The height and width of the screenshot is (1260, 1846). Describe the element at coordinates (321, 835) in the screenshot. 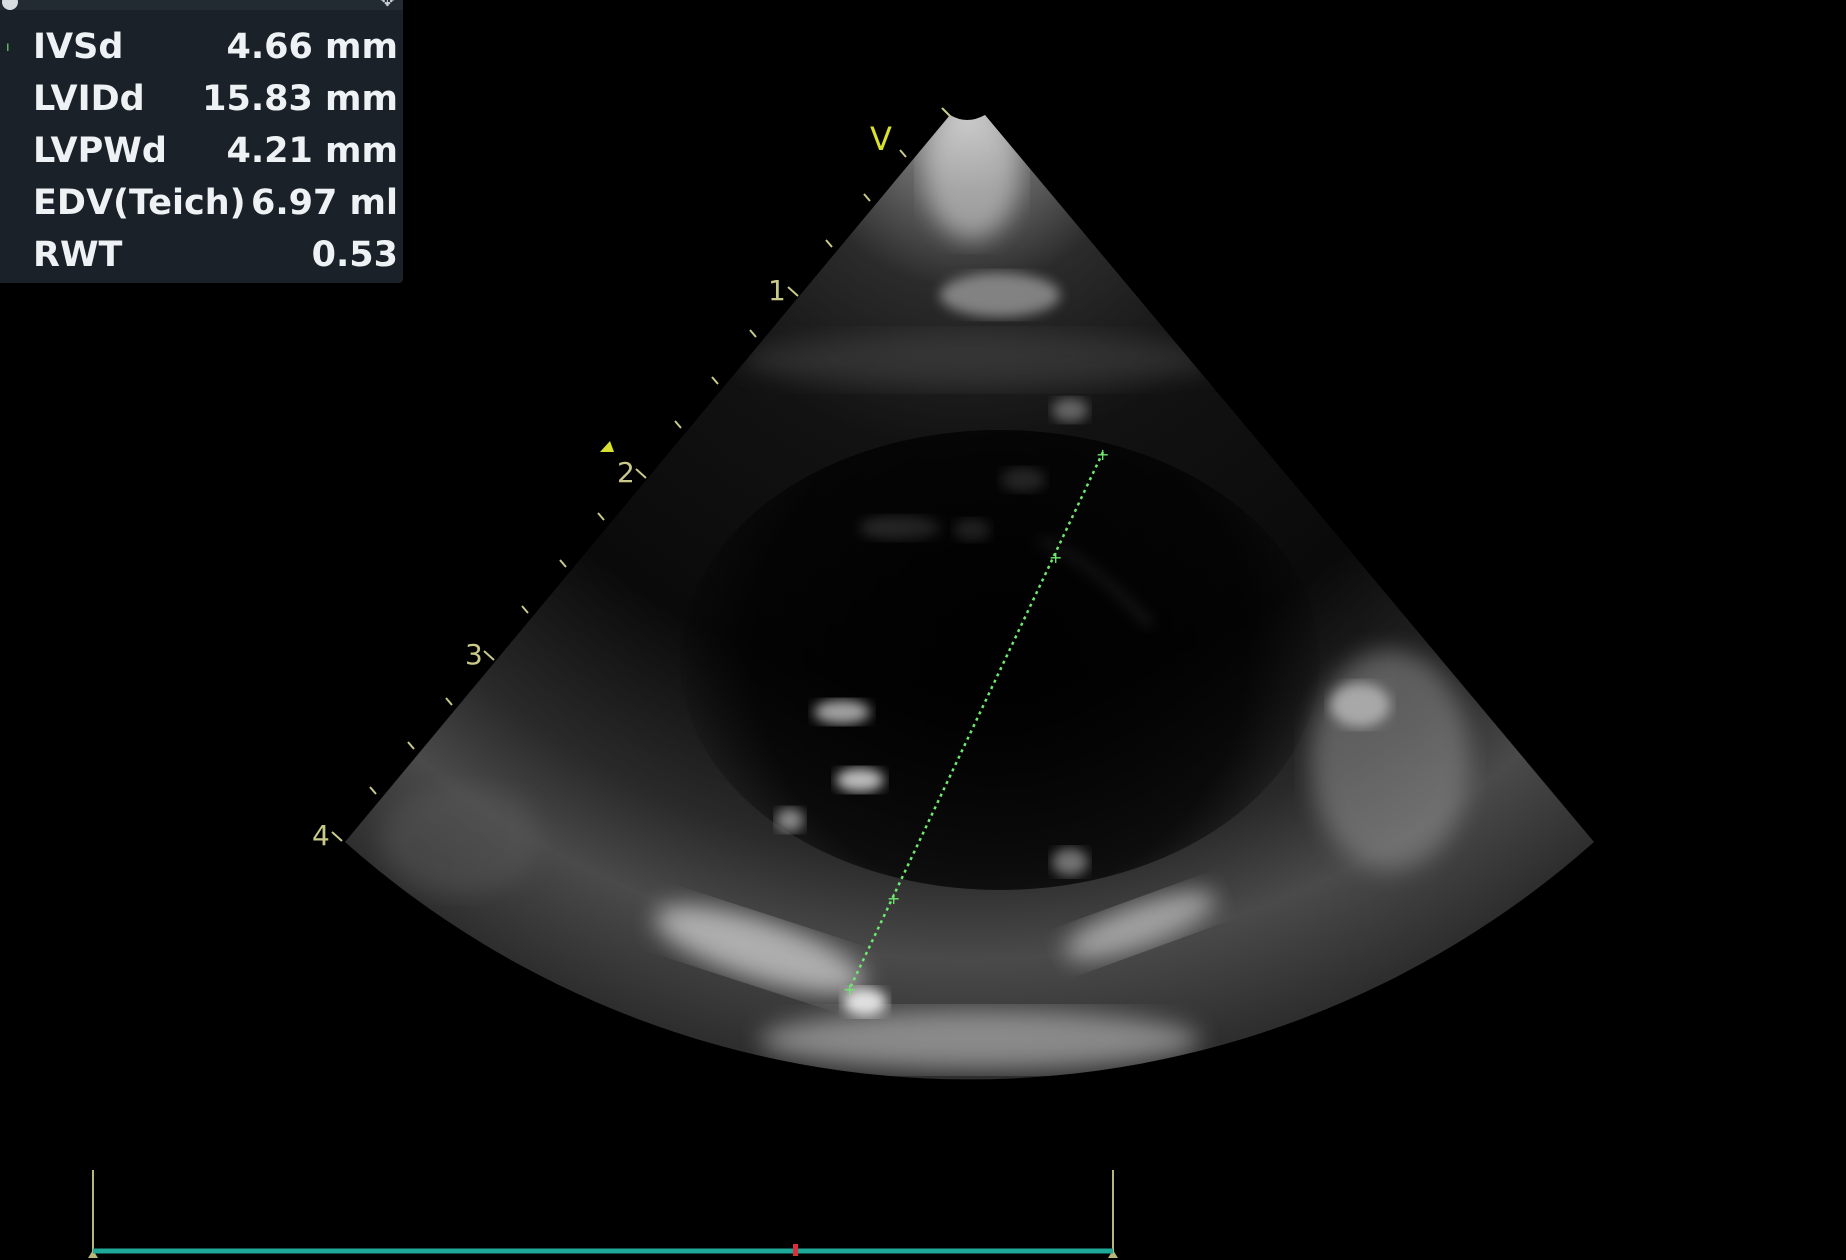

I see `depth-label-4: 4` at that location.